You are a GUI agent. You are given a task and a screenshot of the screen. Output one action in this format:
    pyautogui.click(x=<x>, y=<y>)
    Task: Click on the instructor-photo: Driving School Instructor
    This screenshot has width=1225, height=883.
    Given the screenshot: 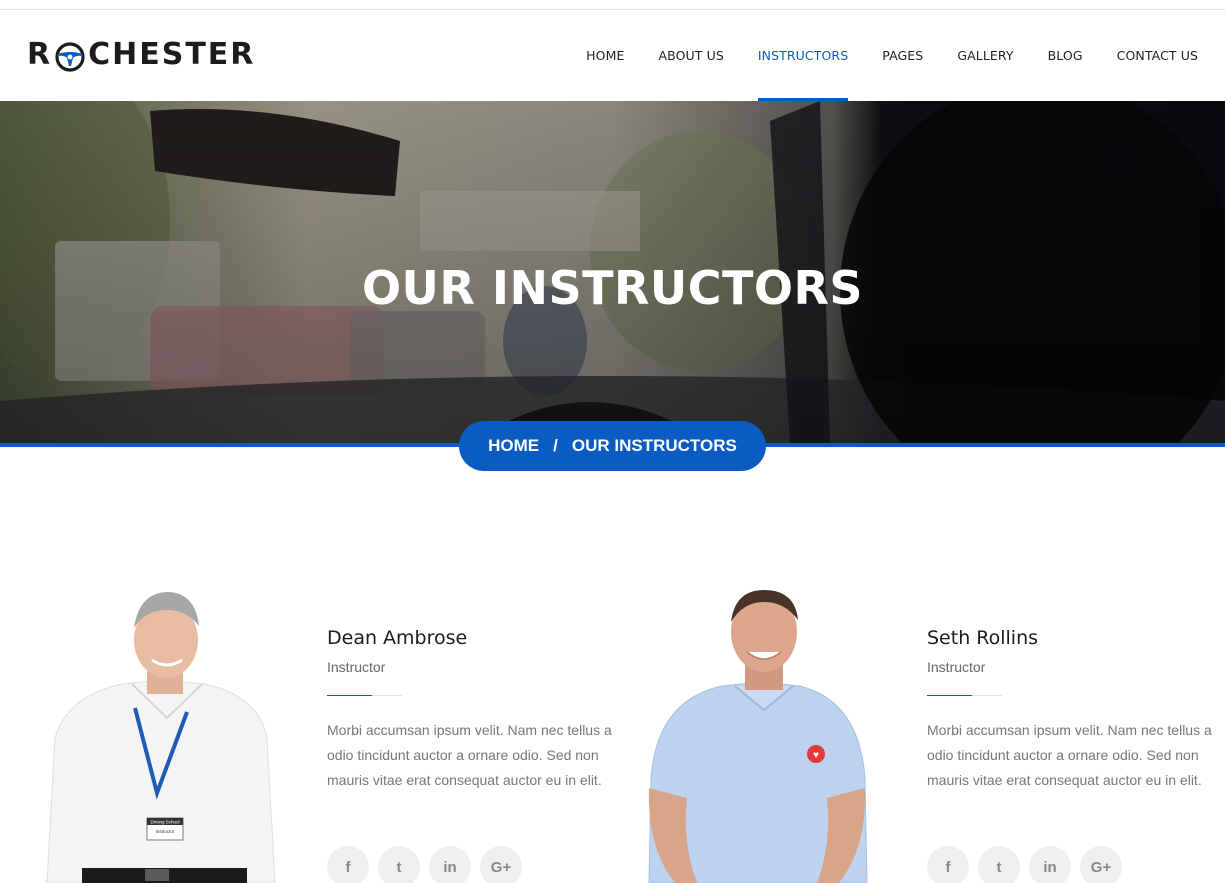 What is the action you would take?
    pyautogui.click(x=157, y=735)
    